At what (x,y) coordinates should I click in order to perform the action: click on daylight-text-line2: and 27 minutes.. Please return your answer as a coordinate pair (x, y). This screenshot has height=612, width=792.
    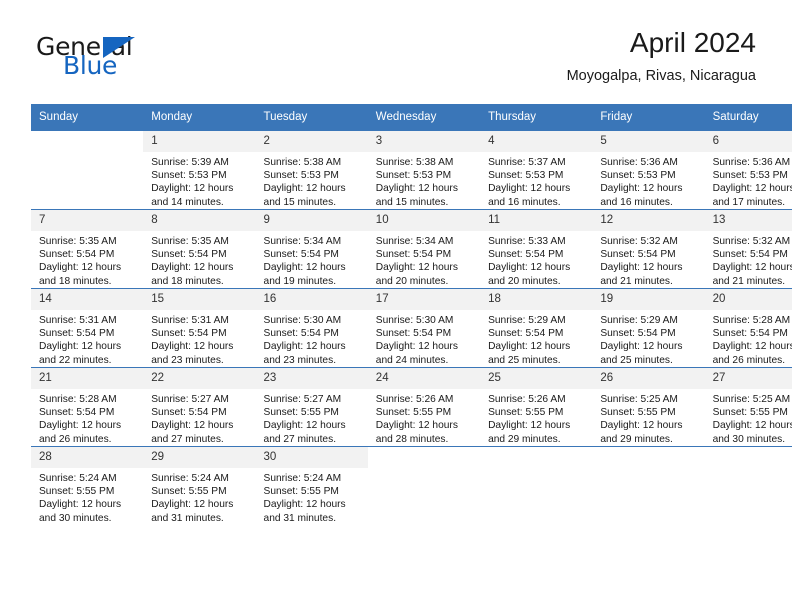
    Looking at the image, I should click on (187, 439).